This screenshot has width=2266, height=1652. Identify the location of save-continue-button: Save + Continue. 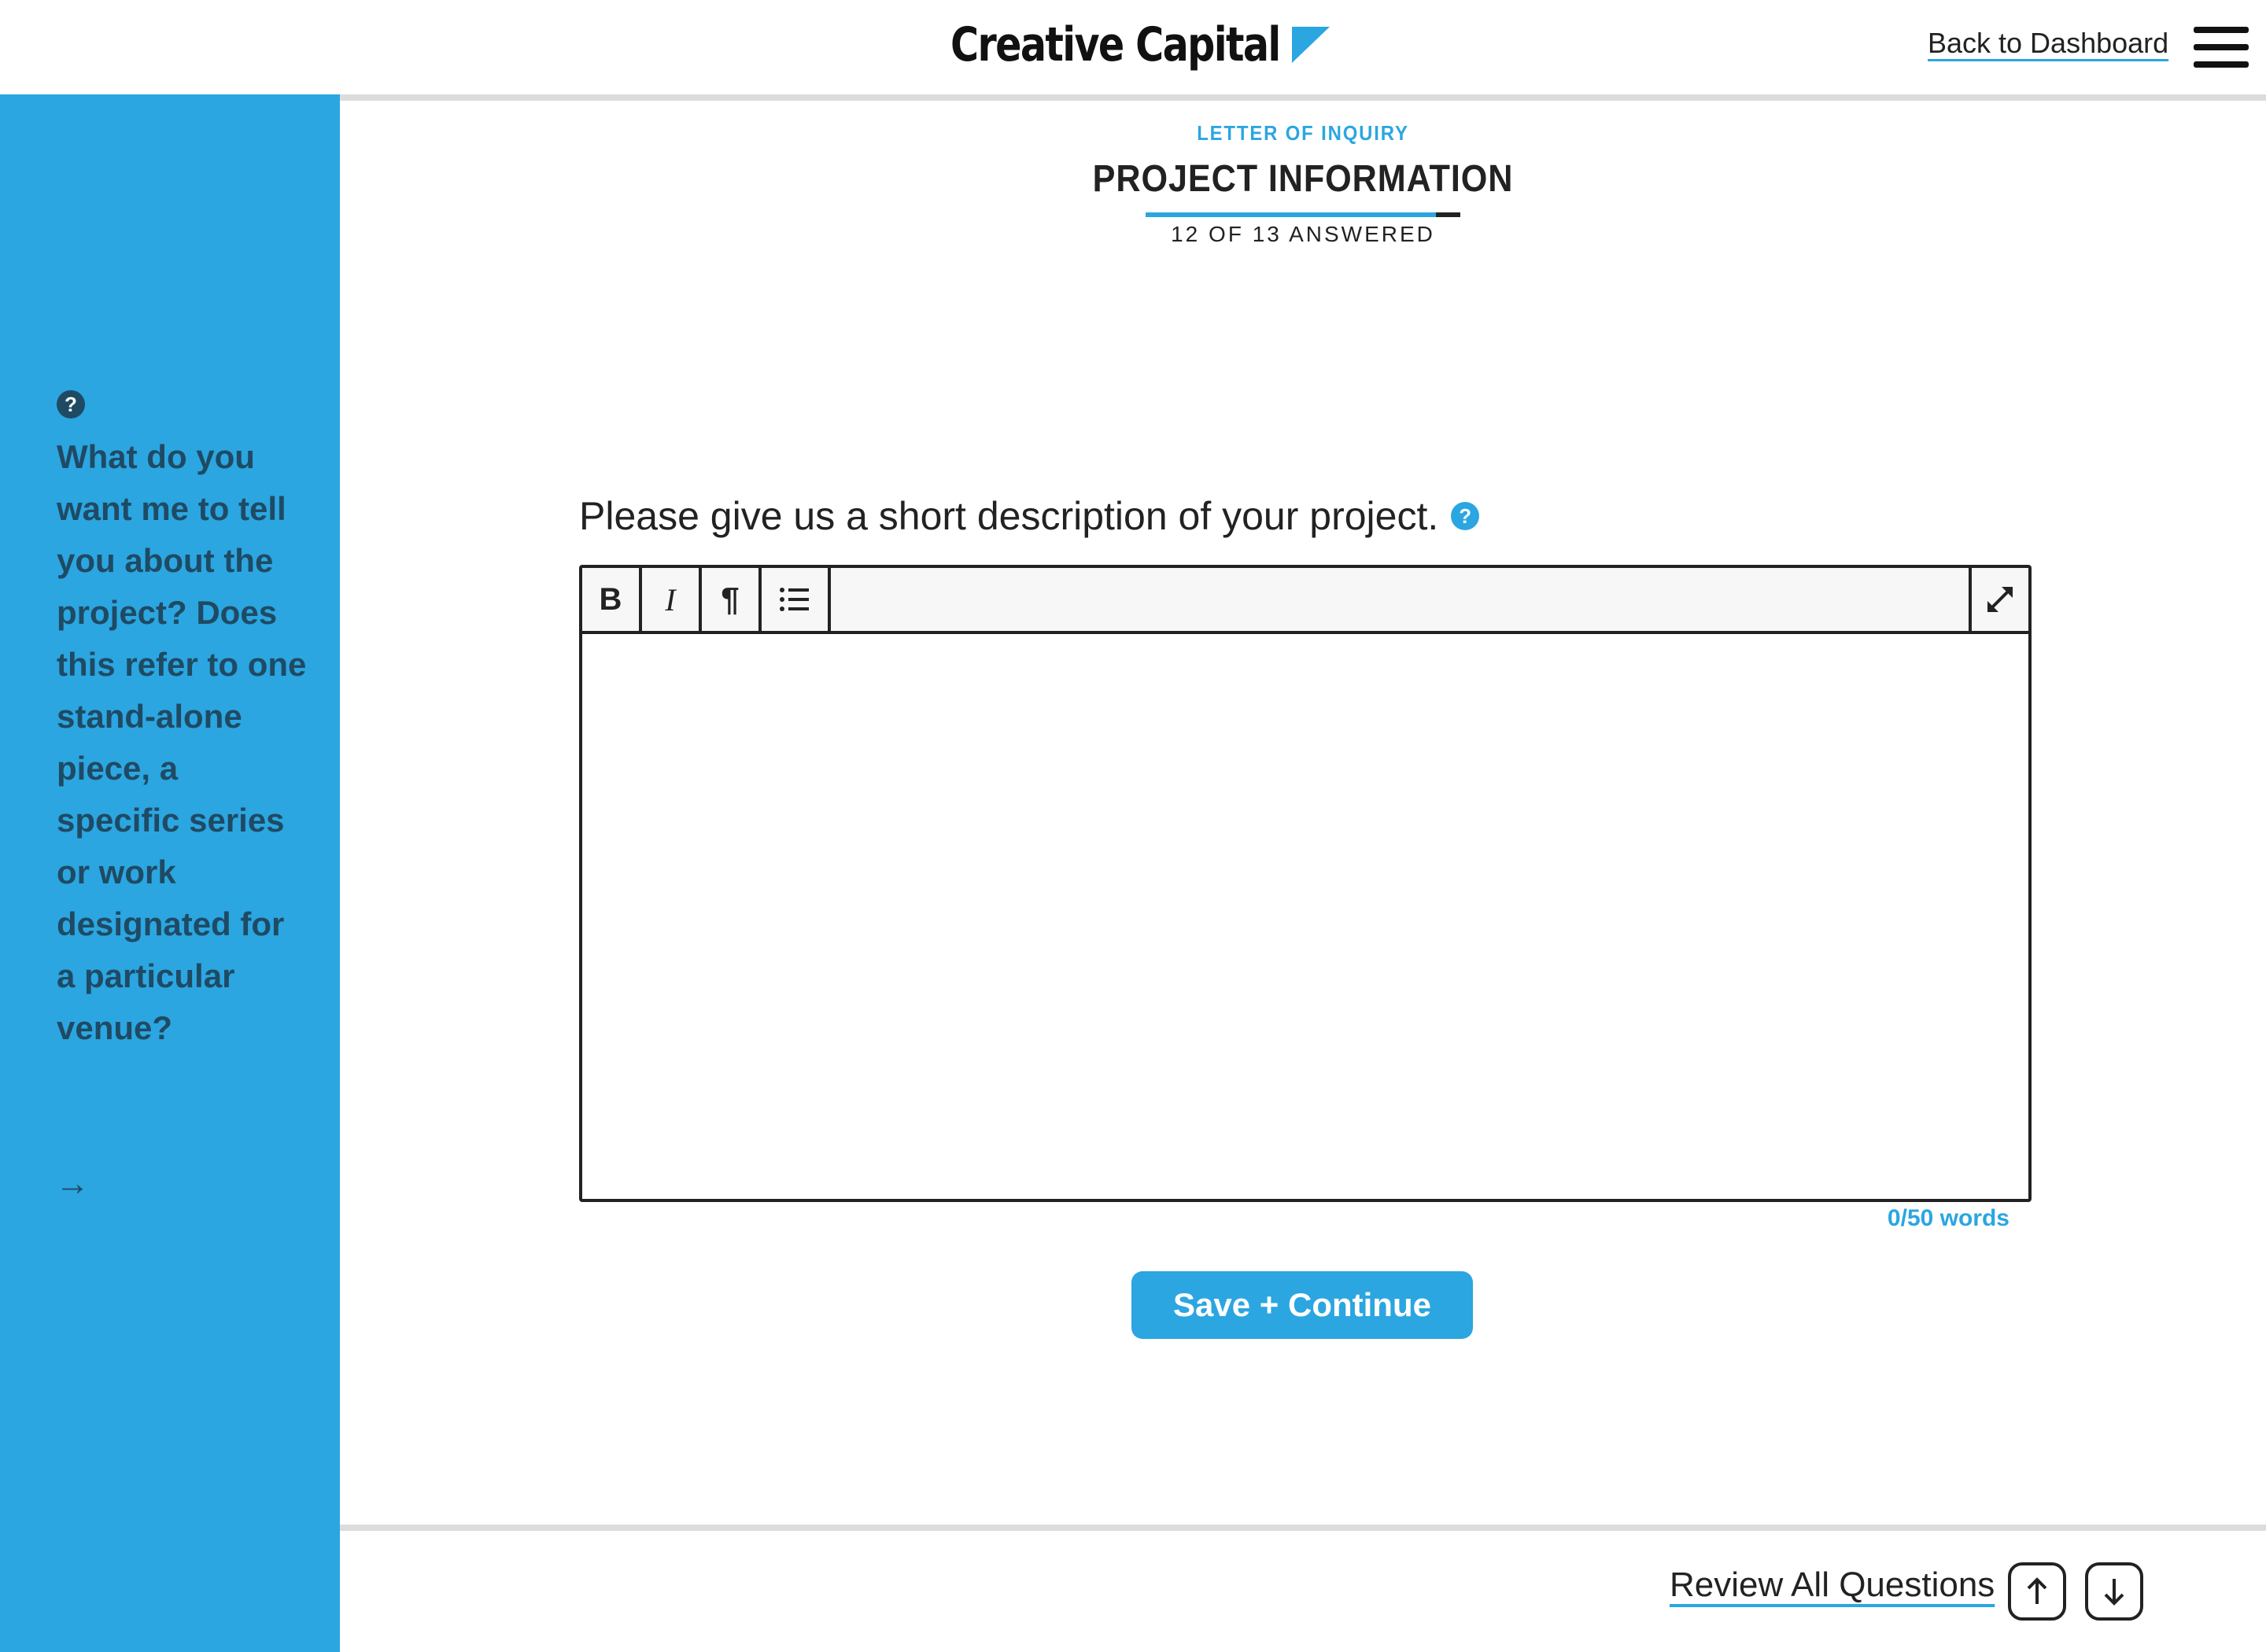
(1302, 1305).